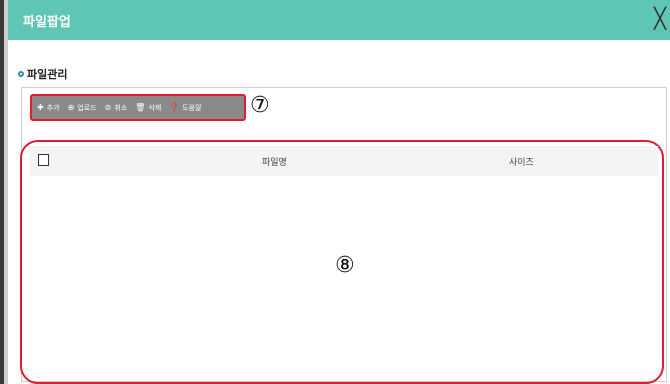 The image size is (670, 384). What do you see at coordinates (43, 160) in the screenshot?
I see `select-all-checkbox` at bounding box center [43, 160].